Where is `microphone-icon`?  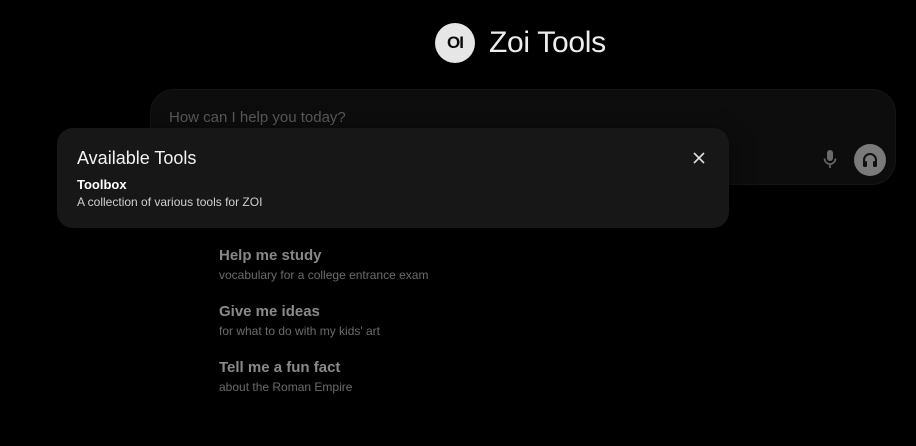
microphone-icon is located at coordinates (830, 159).